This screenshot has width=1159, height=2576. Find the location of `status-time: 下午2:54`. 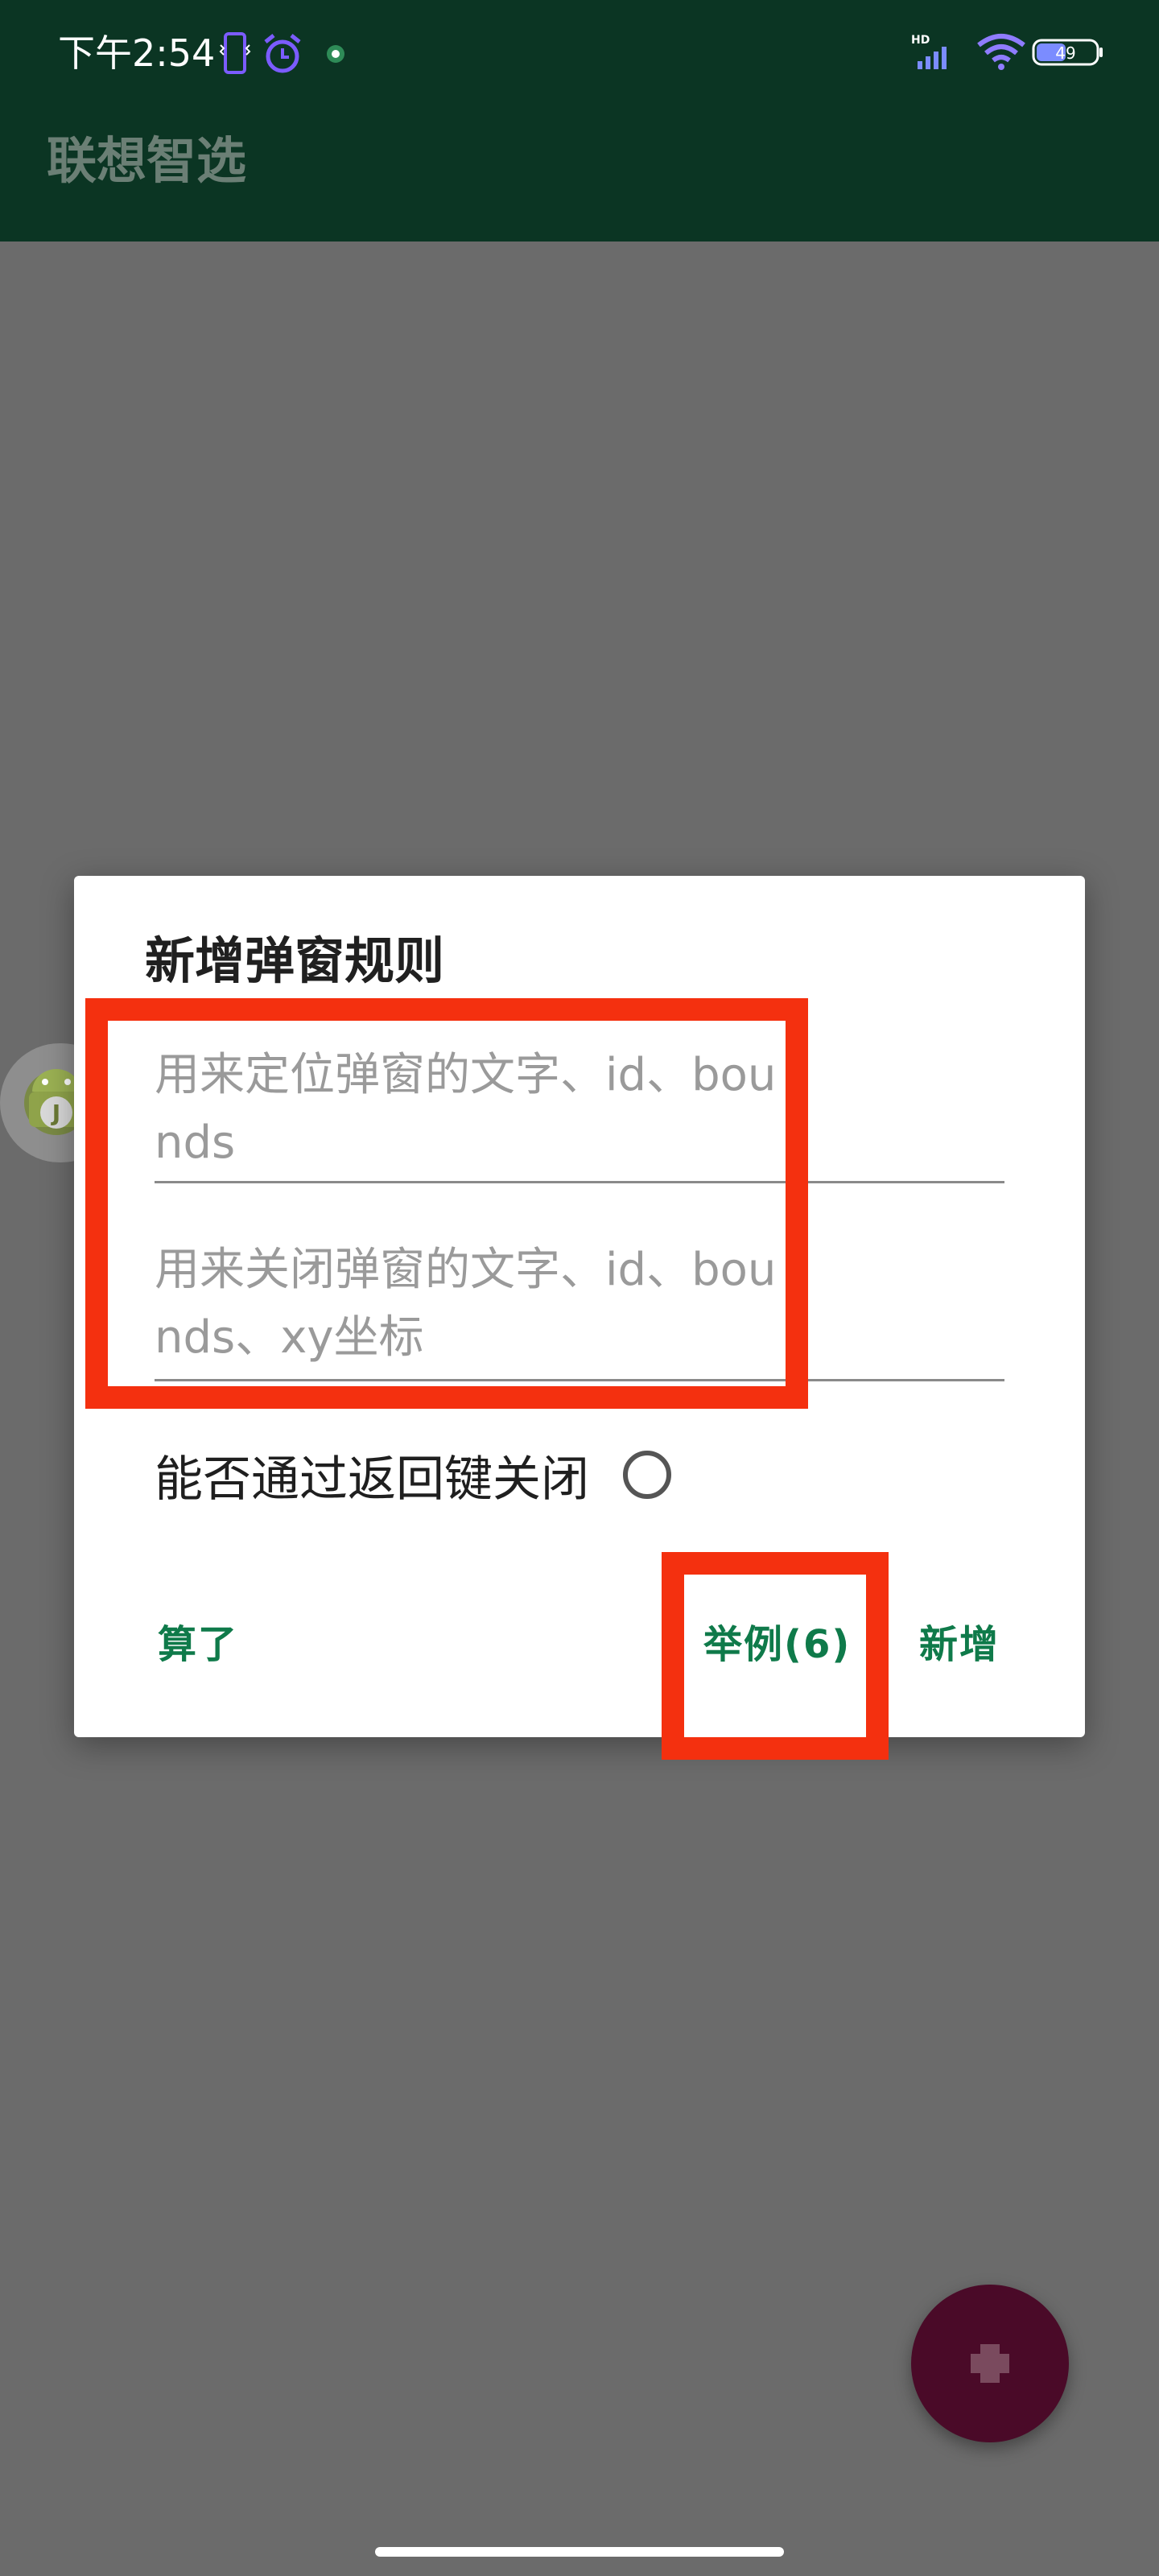

status-time: 下午2:54 is located at coordinates (137, 53).